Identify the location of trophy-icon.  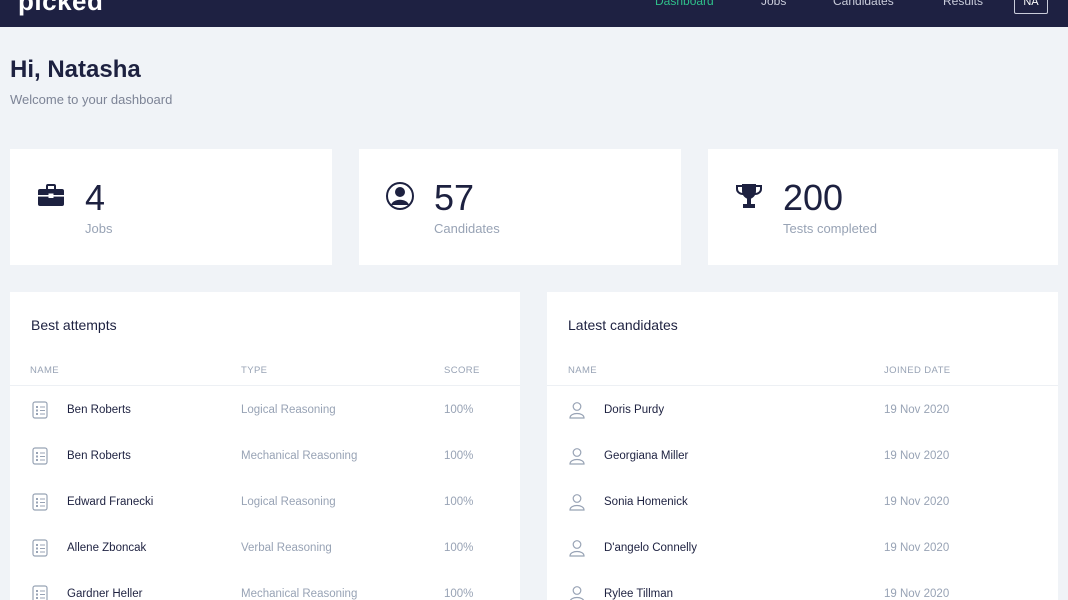
(749, 196).